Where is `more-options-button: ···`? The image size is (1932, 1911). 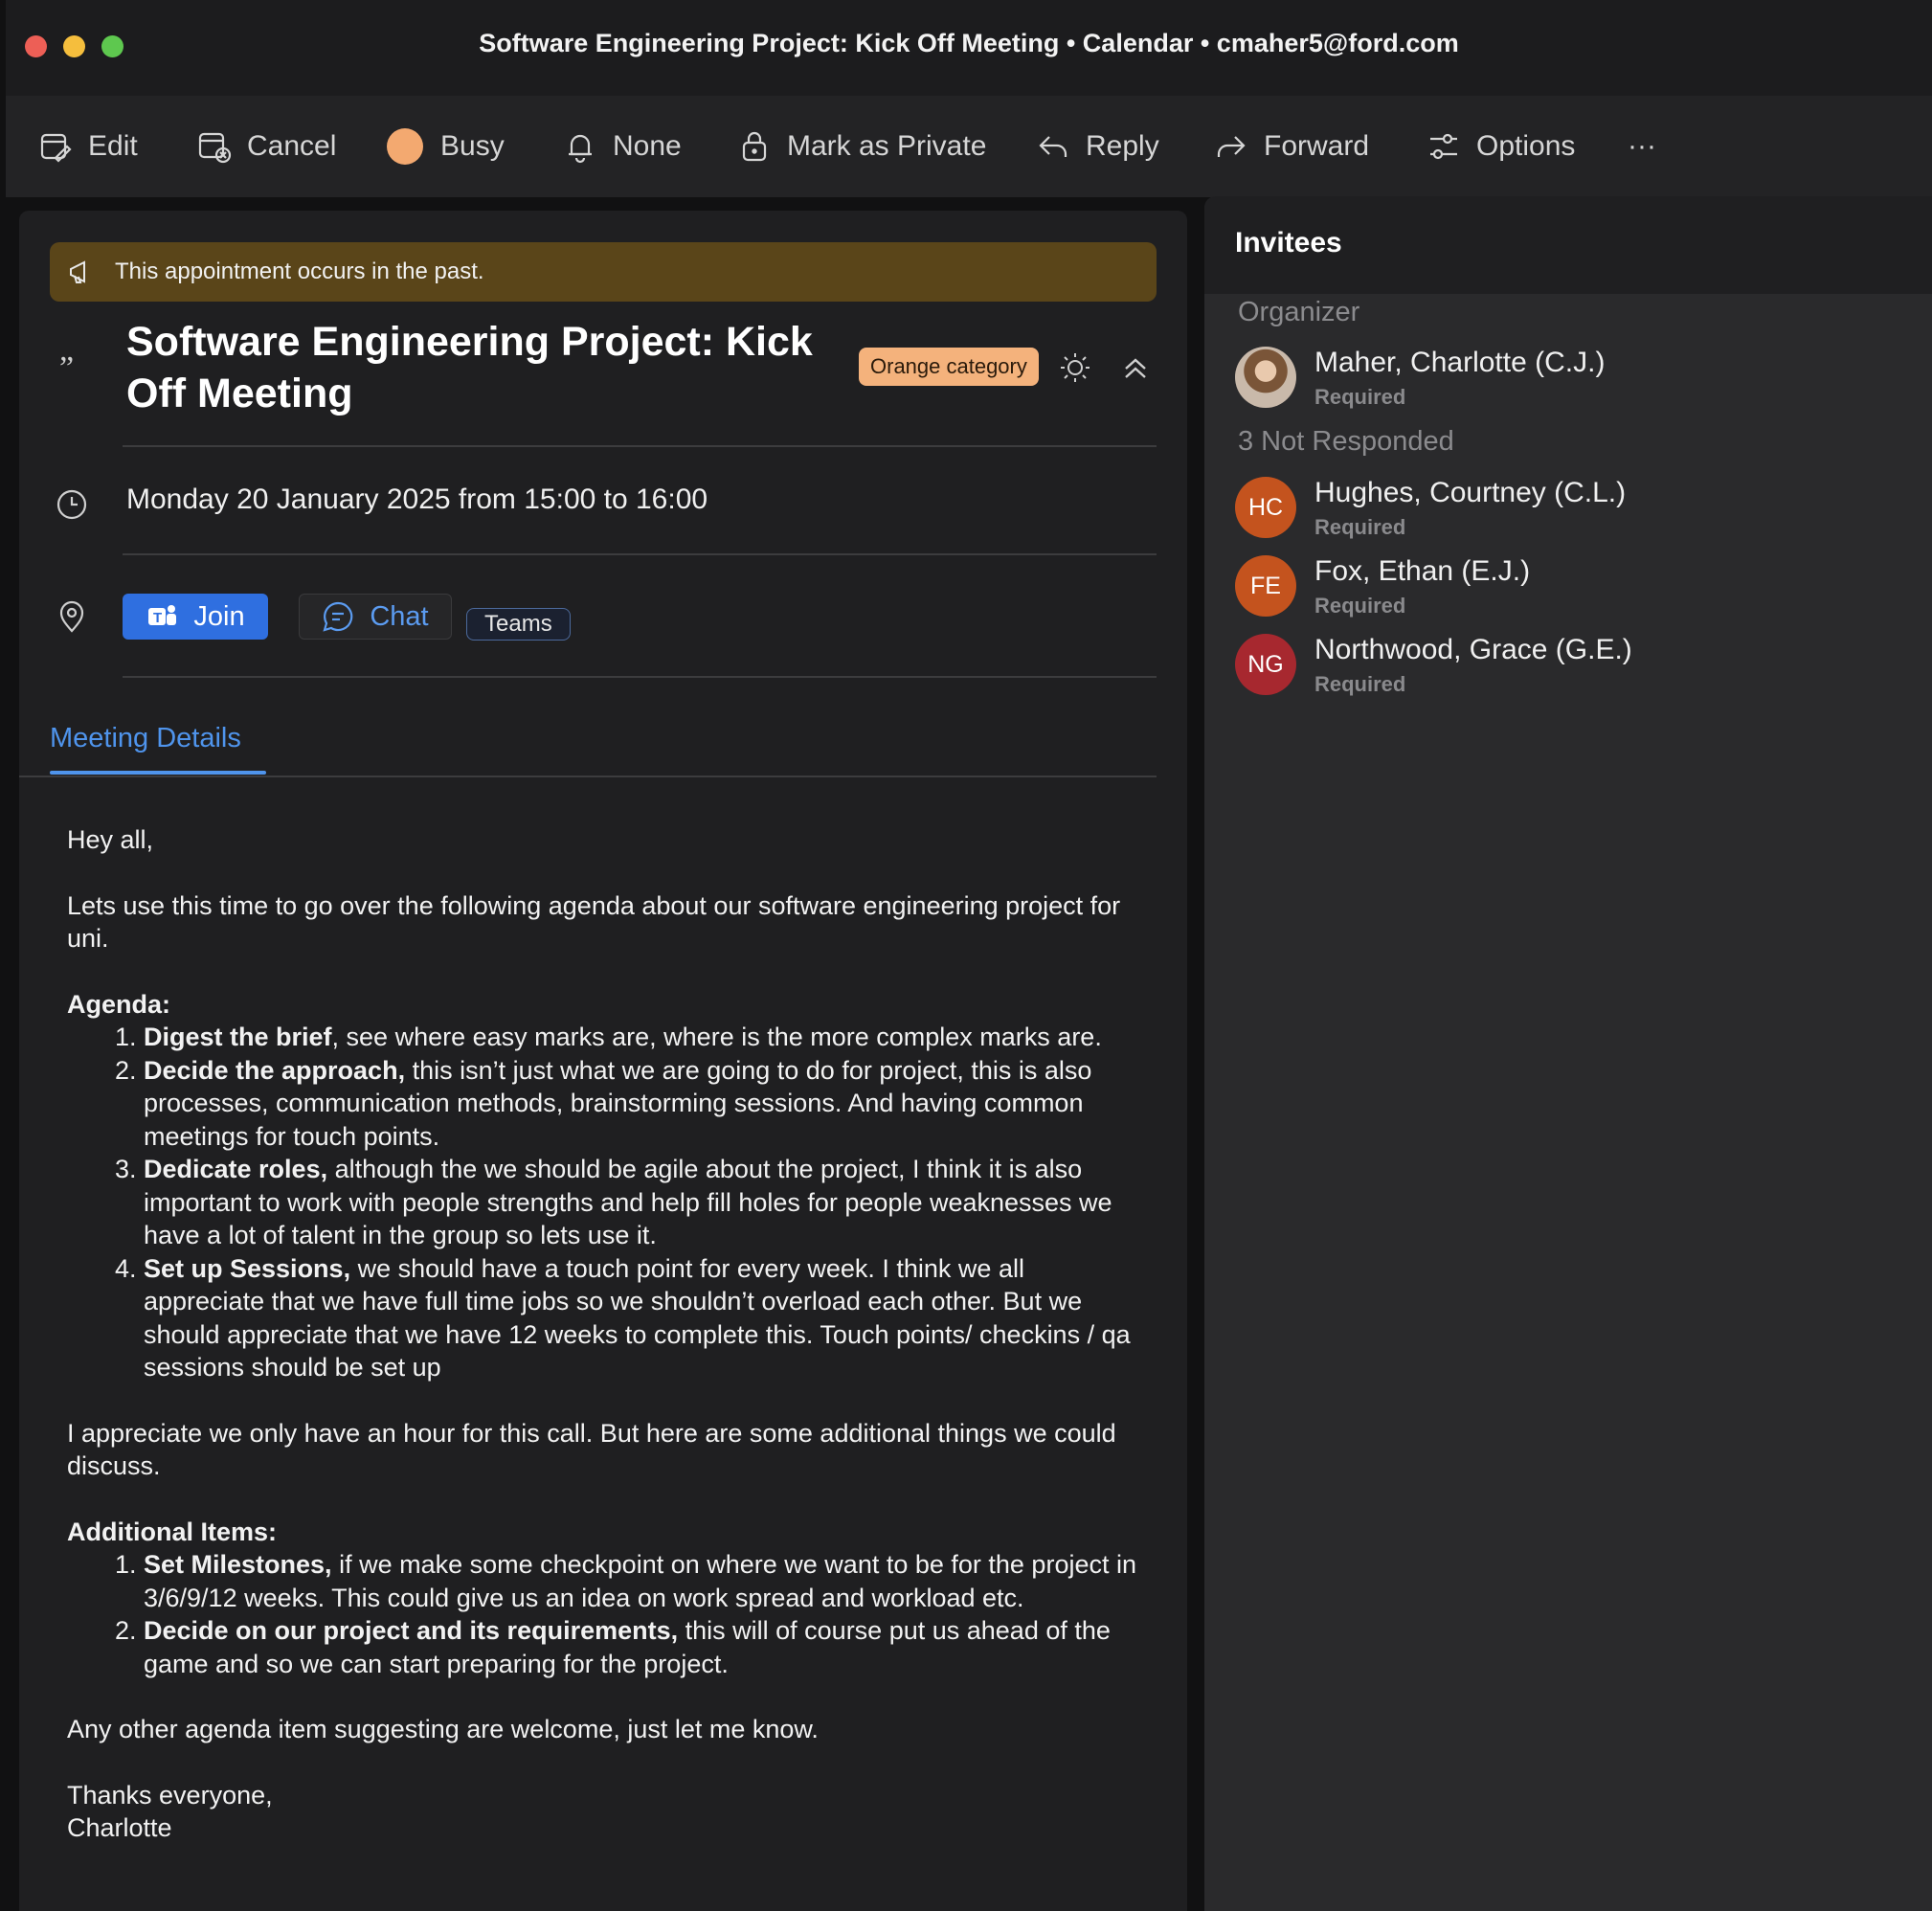 more-options-button: ··· is located at coordinates (1642, 147).